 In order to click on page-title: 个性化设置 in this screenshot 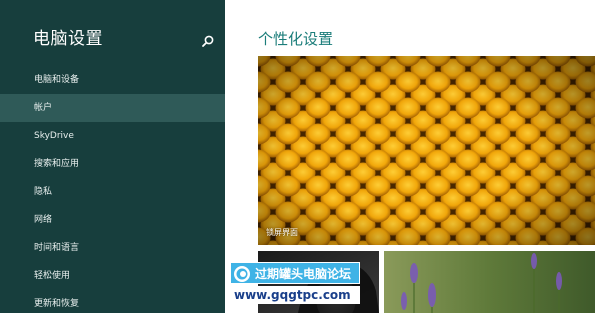, I will do `click(296, 39)`.